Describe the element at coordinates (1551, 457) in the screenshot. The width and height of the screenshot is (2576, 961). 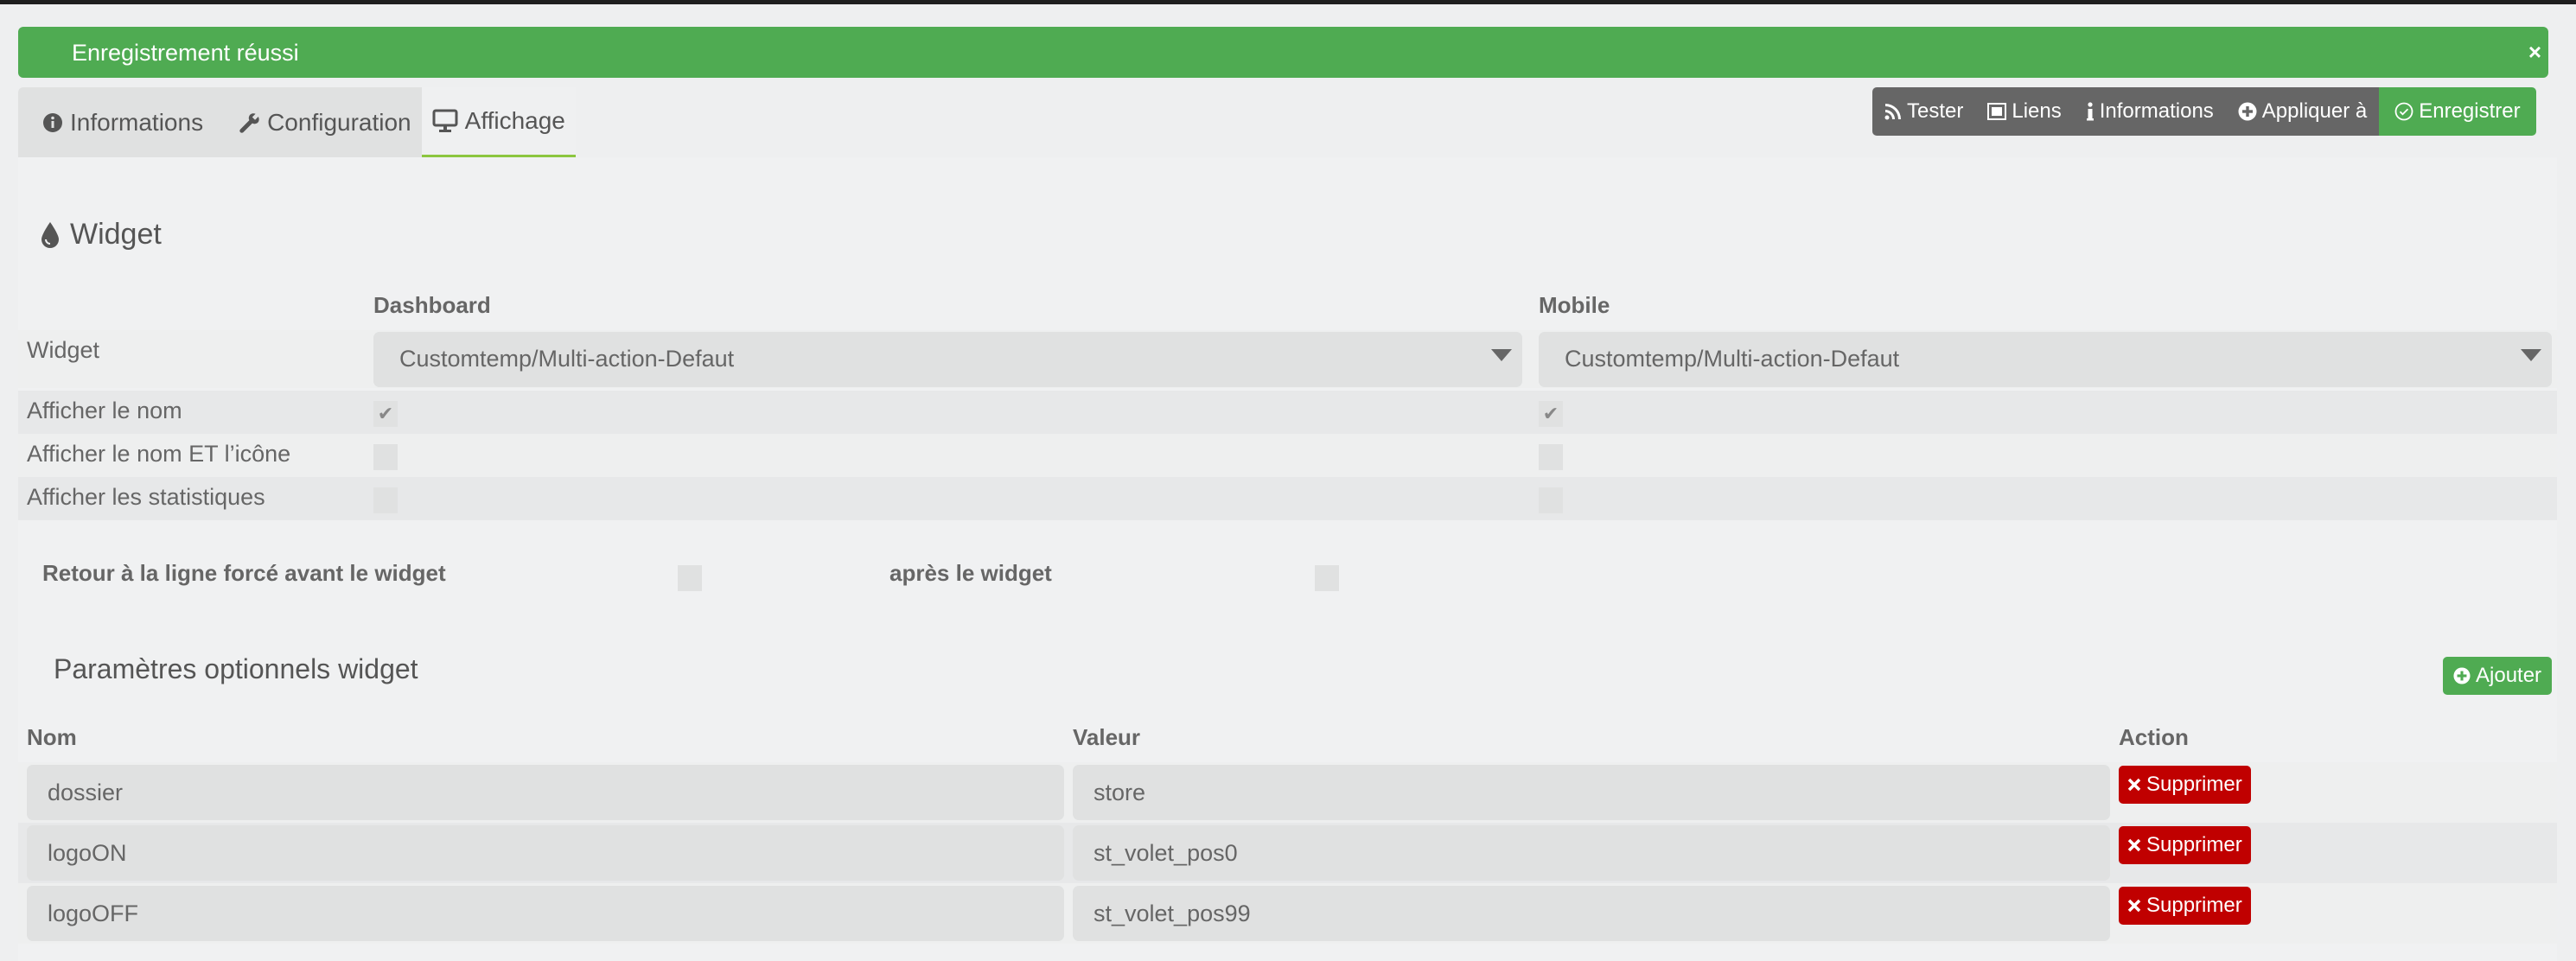
I see `mobile-show-name-icon-checkbox` at that location.